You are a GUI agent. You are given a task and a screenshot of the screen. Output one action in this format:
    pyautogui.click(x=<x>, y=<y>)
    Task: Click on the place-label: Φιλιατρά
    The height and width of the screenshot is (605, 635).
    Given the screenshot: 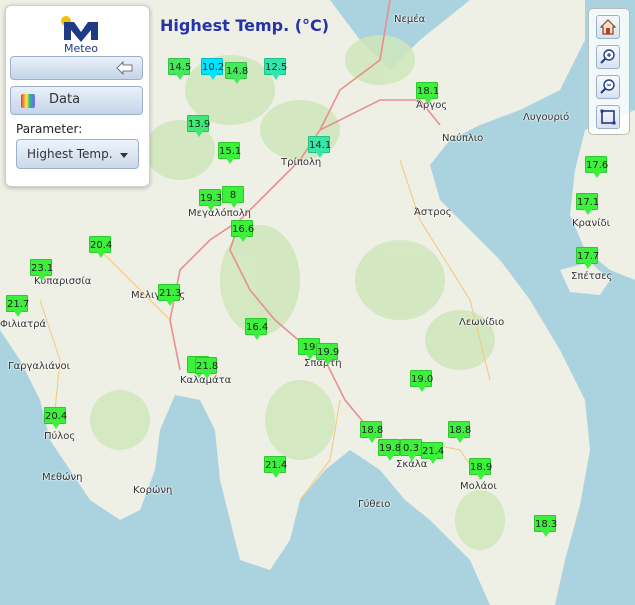 What is the action you would take?
    pyautogui.click(x=23, y=324)
    